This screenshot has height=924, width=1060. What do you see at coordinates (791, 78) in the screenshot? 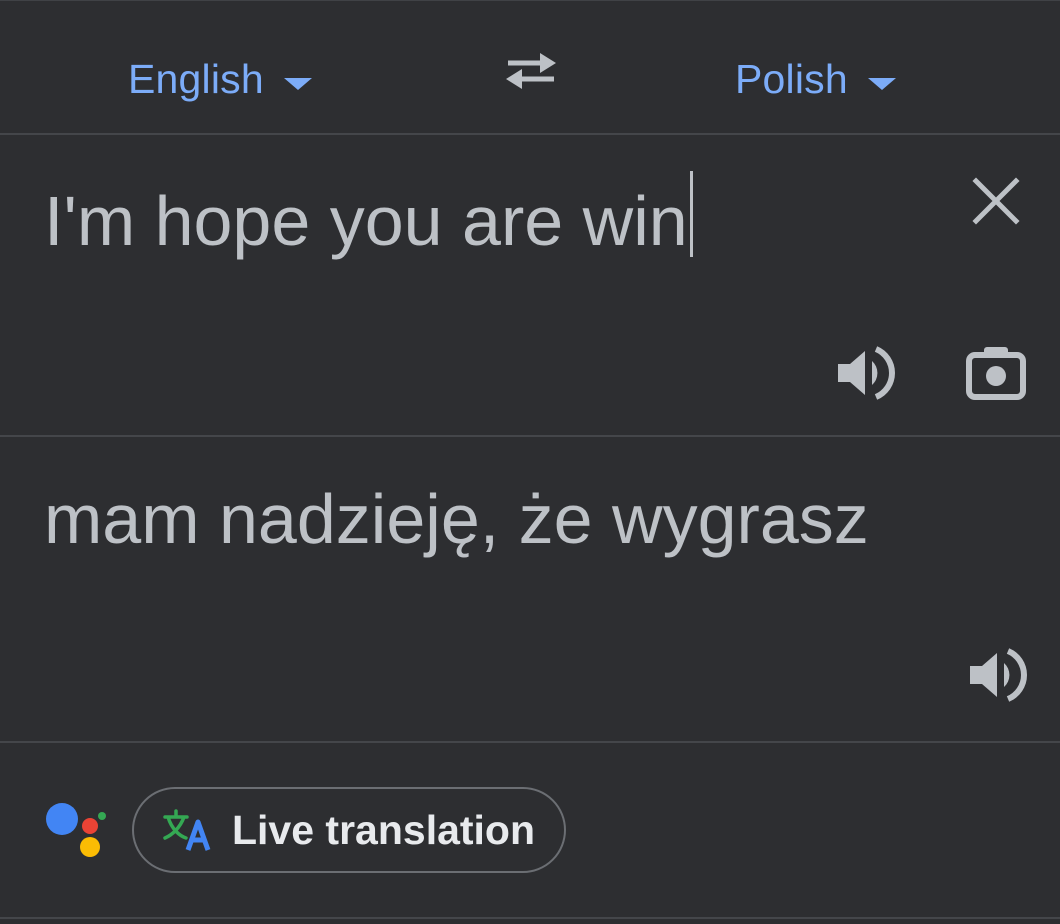
I see `target-language-label: Polish` at bounding box center [791, 78].